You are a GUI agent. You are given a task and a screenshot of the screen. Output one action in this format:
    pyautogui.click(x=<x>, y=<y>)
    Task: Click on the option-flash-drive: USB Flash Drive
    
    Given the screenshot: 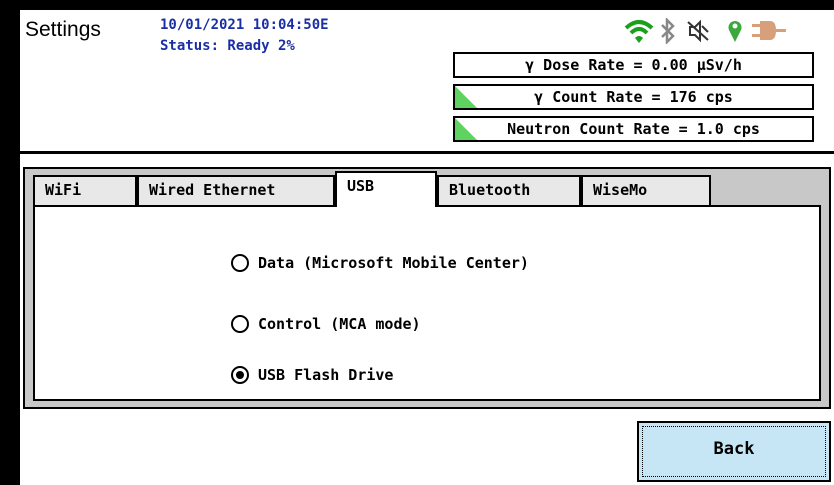 What is the action you would take?
    pyautogui.click(x=312, y=375)
    